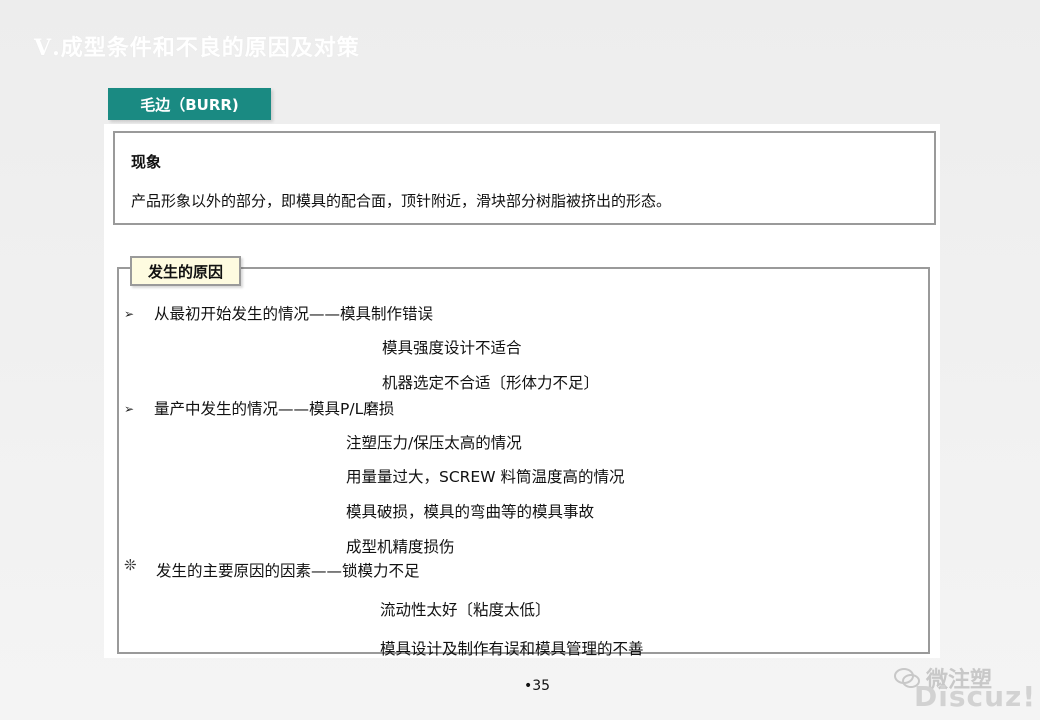 Image resolution: width=1040 pixels, height=720 pixels. What do you see at coordinates (401, 201) in the screenshot?
I see `phenomenon-text: 产品形象以外的部分，即模具的配合面，顶针附近，滑块部分树脂被挤出的形态。` at bounding box center [401, 201].